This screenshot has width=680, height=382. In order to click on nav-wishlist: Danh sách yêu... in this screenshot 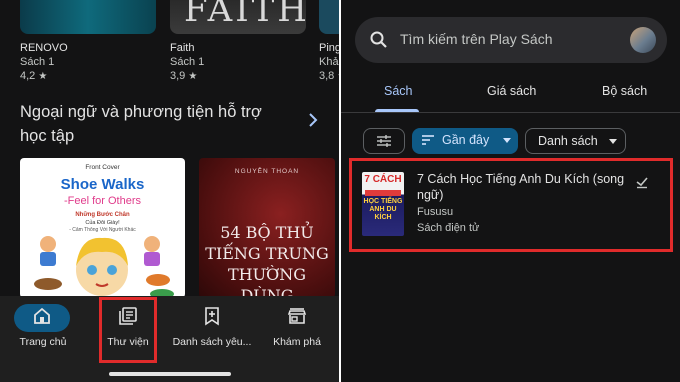, I will do `click(212, 339)`.